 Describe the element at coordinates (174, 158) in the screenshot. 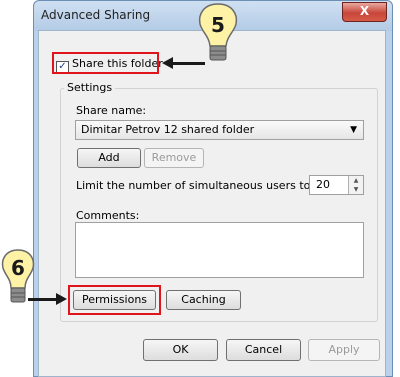

I see `remove-button: Remove` at that location.